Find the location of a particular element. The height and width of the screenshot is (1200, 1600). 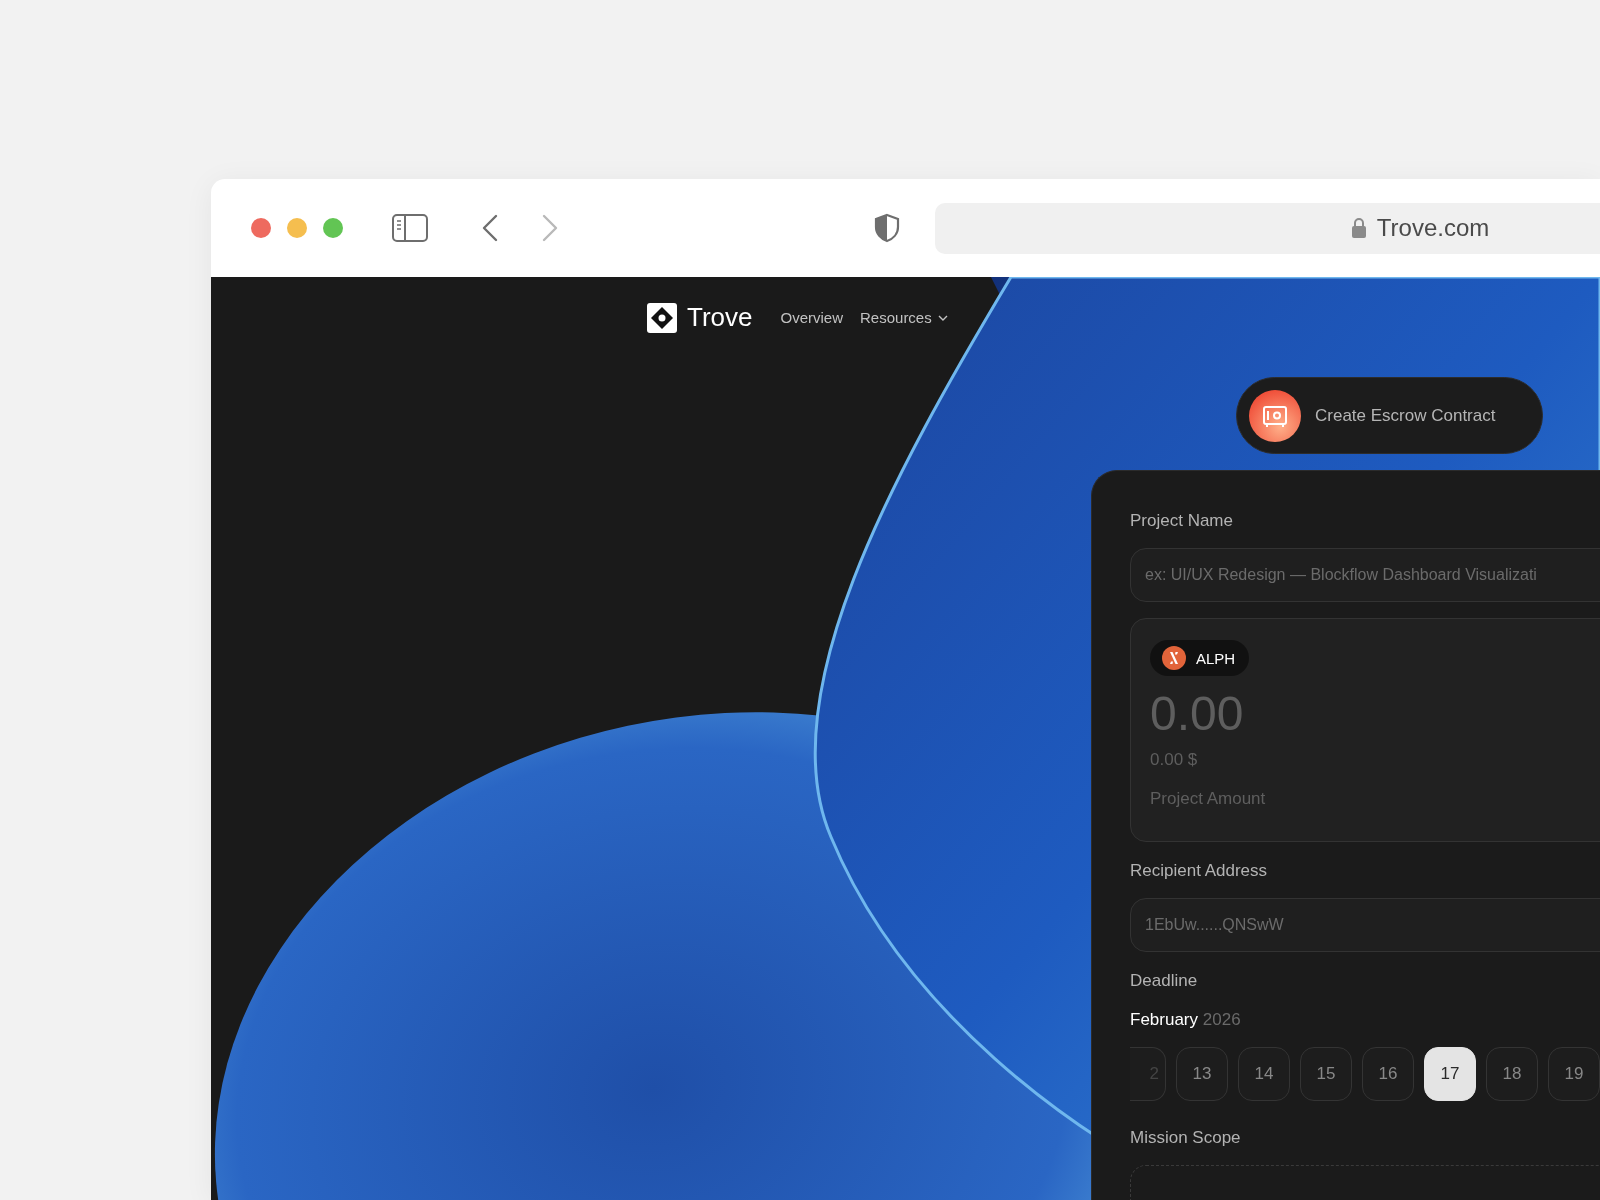

token-name: ALPH is located at coordinates (1216, 658).